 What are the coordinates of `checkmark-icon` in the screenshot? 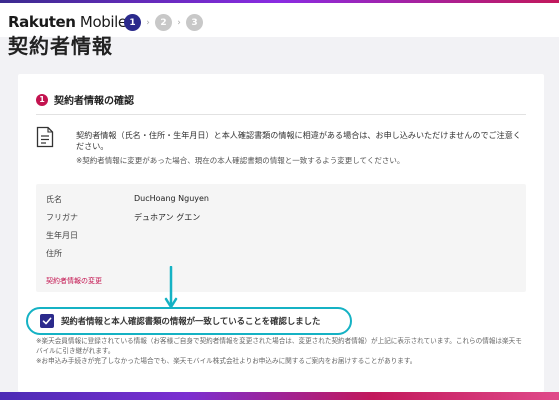 It's located at (47, 321).